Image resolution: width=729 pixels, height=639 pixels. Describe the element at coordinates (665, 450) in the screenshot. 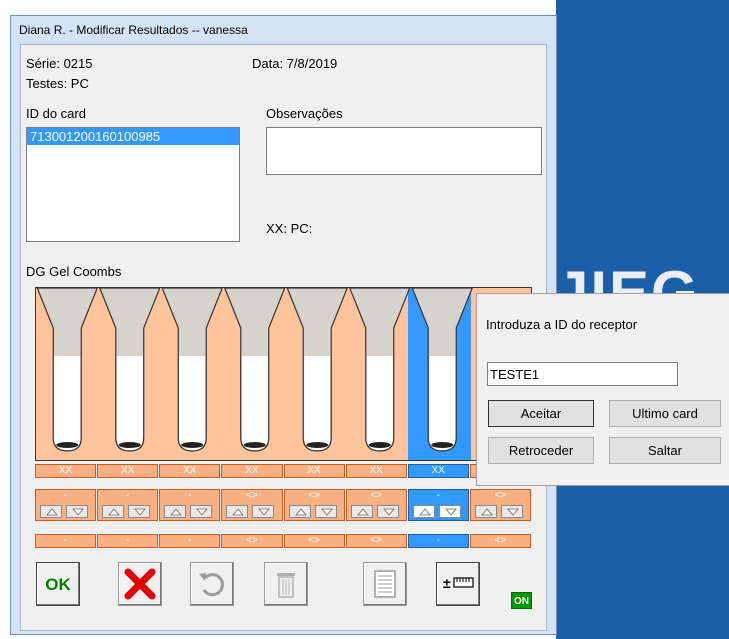

I see `skip-button: Saltar` at that location.